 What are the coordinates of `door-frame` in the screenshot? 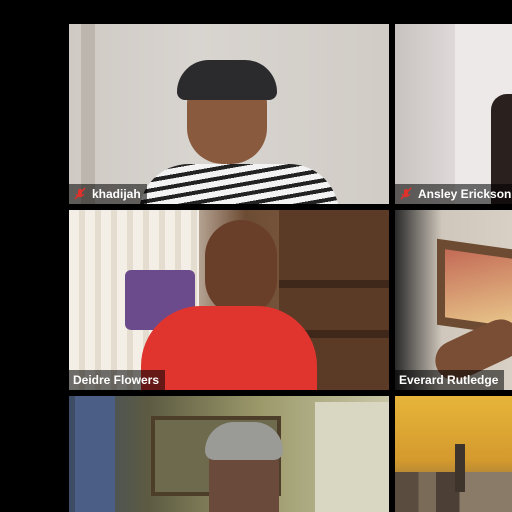 It's located at (88, 114).